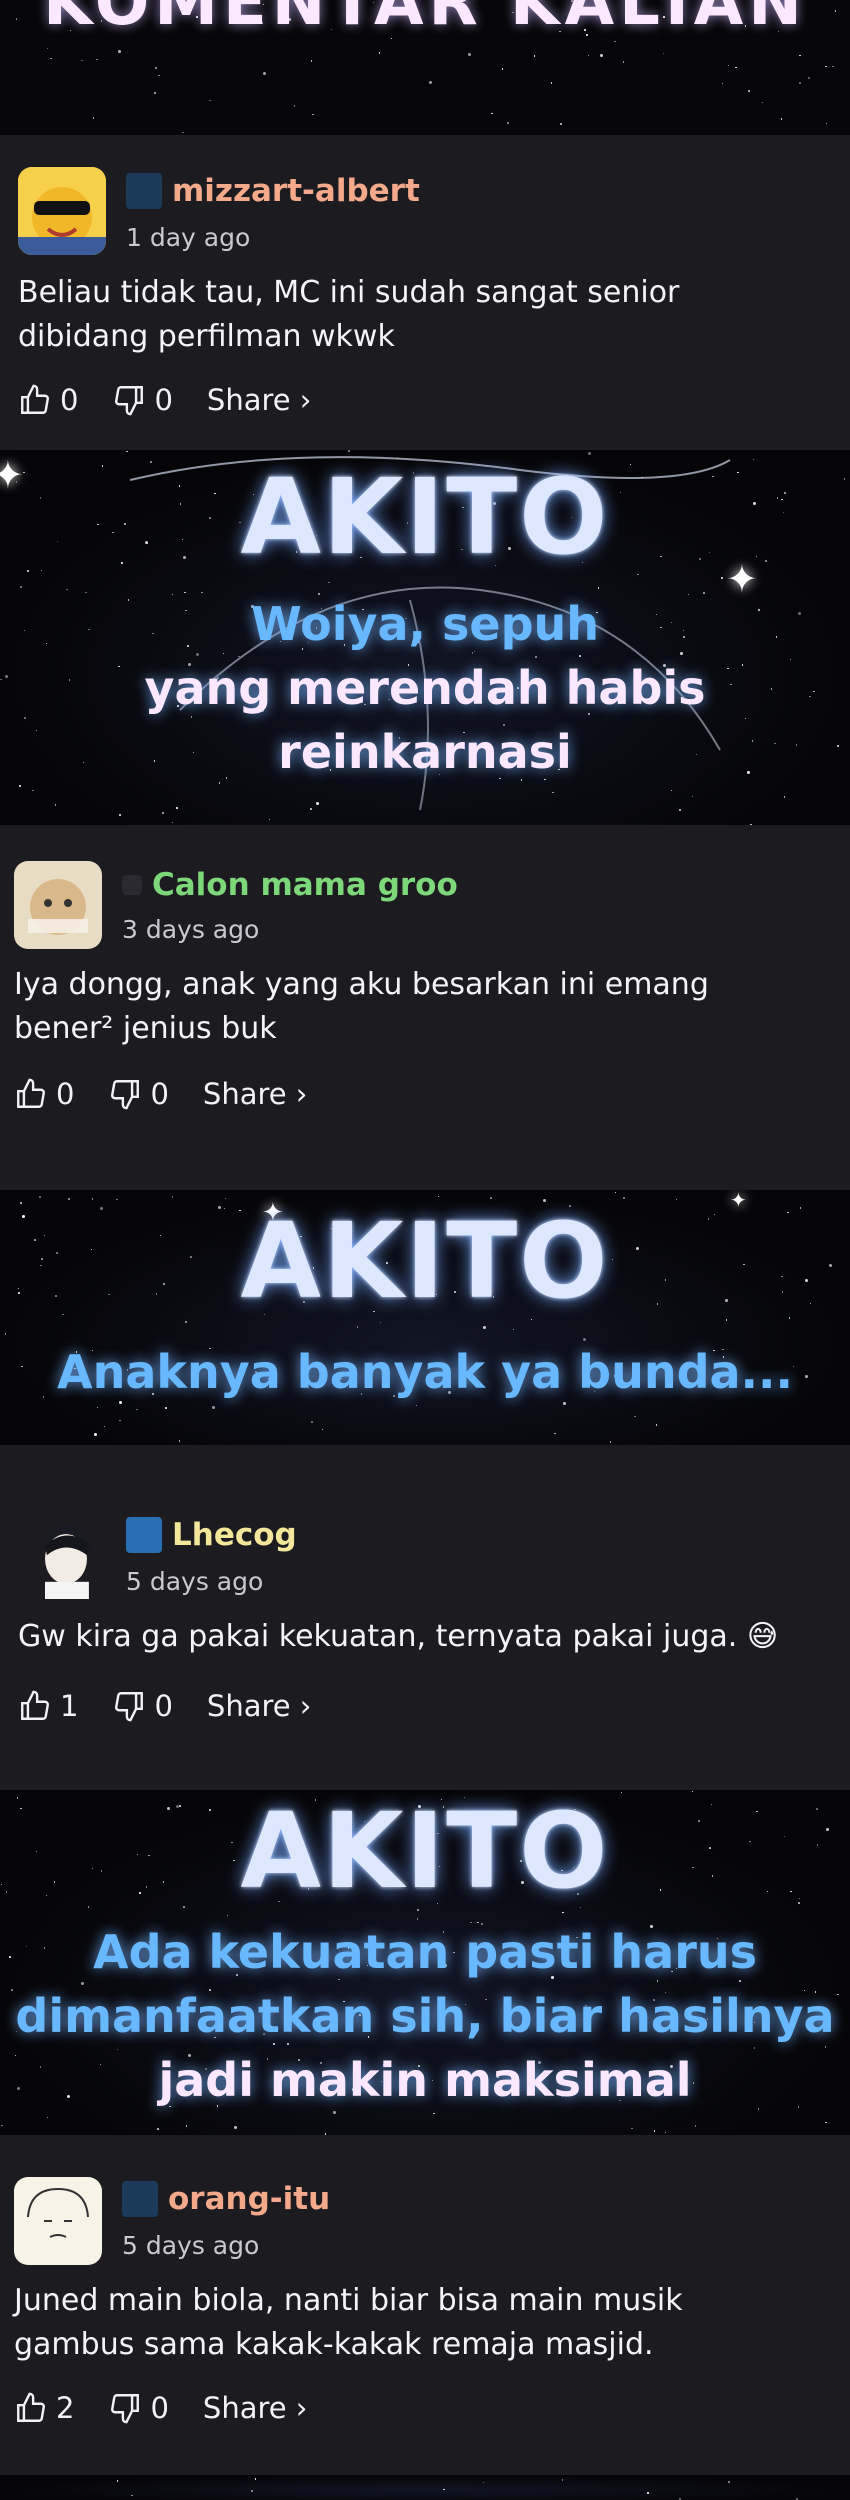 Image resolution: width=850 pixels, height=2500 pixels. Describe the element at coordinates (296, 191) in the screenshot. I see `username: mizzart-albert` at that location.